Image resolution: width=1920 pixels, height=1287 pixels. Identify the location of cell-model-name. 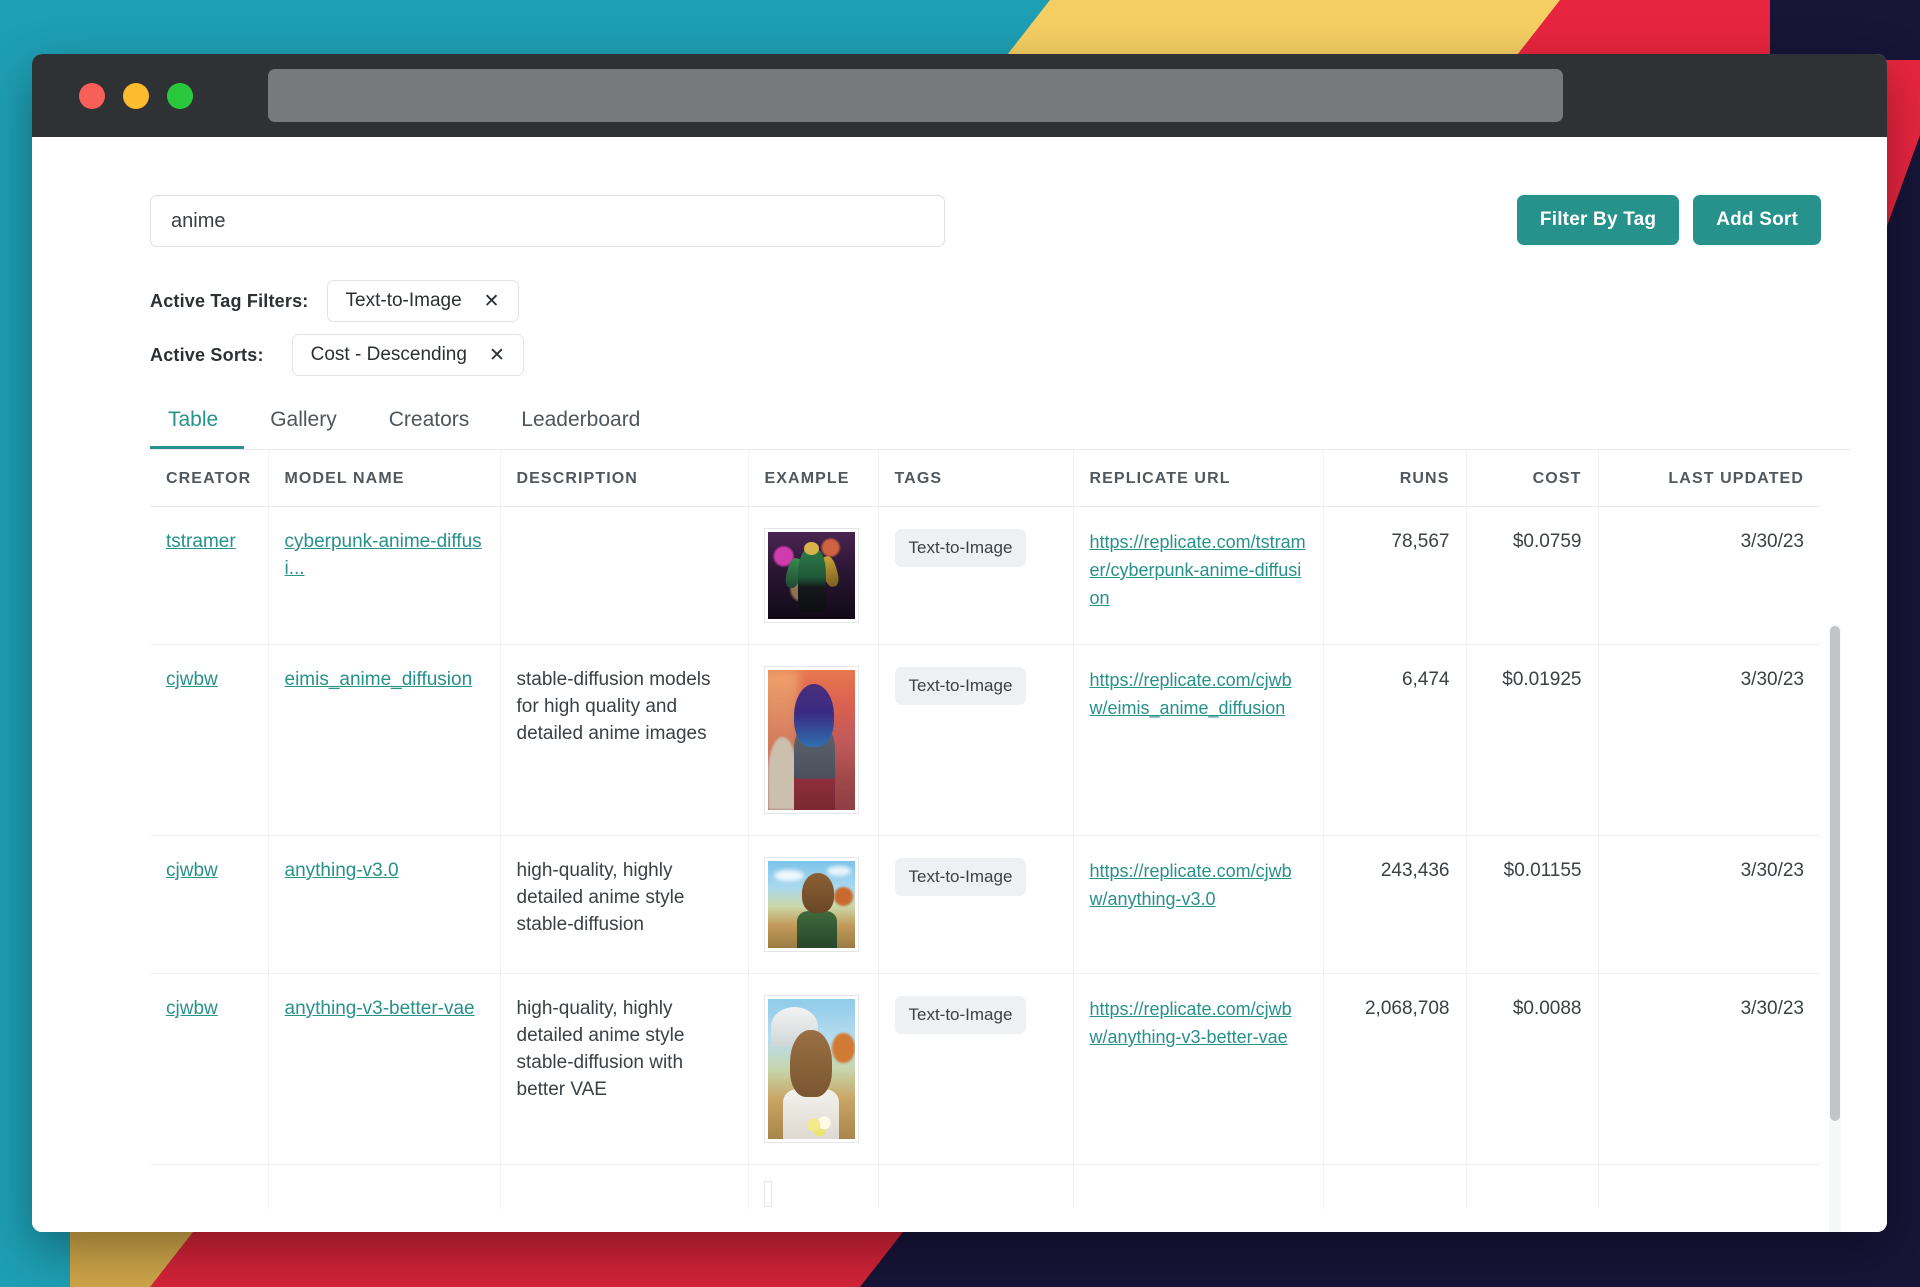
(384, 1186).